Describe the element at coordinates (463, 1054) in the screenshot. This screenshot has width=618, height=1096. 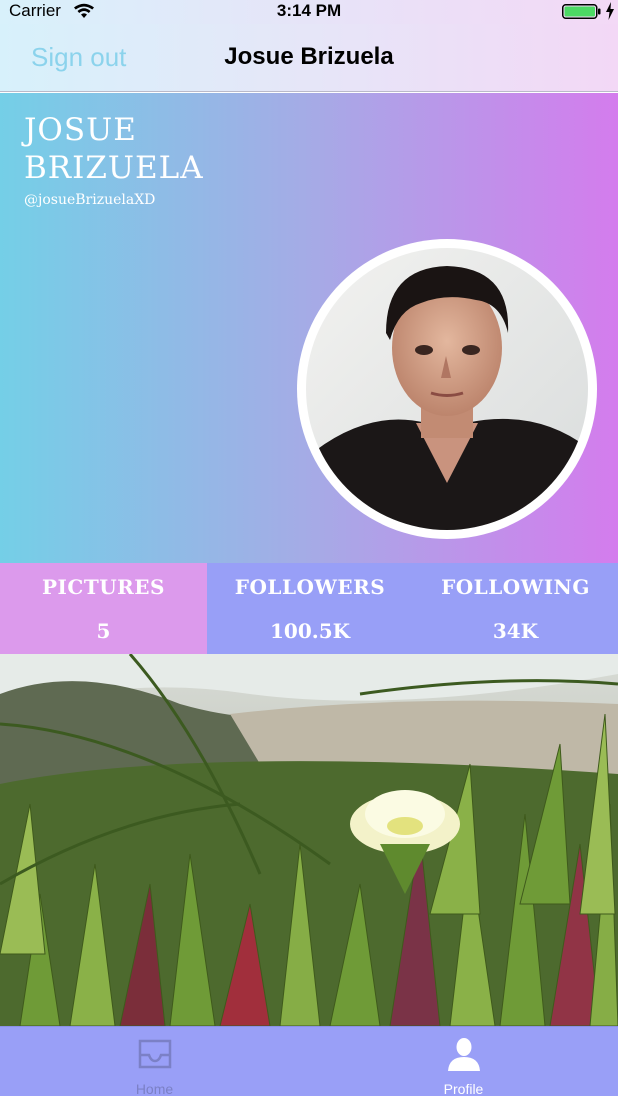
I see `person-icon` at that location.